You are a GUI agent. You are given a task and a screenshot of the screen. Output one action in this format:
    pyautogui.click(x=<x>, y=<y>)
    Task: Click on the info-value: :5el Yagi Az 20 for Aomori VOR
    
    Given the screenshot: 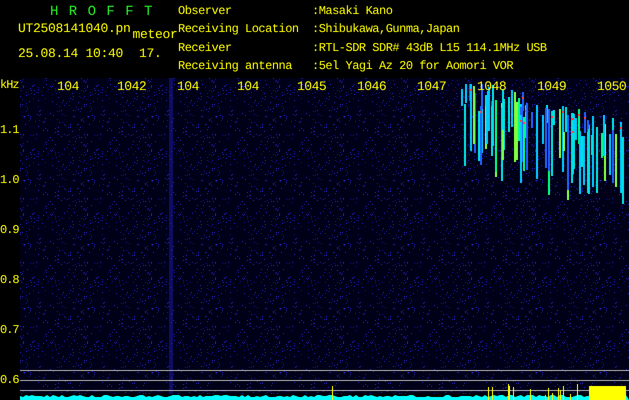 What is the action you would take?
    pyautogui.click(x=413, y=67)
    